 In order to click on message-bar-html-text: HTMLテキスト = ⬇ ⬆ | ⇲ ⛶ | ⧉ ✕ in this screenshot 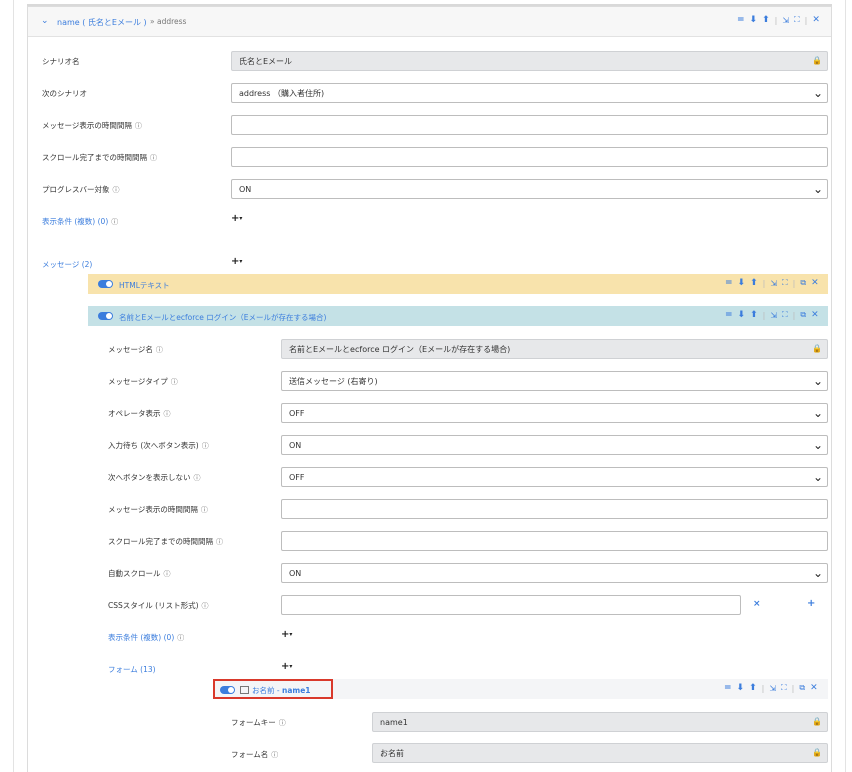, I will do `click(458, 284)`.